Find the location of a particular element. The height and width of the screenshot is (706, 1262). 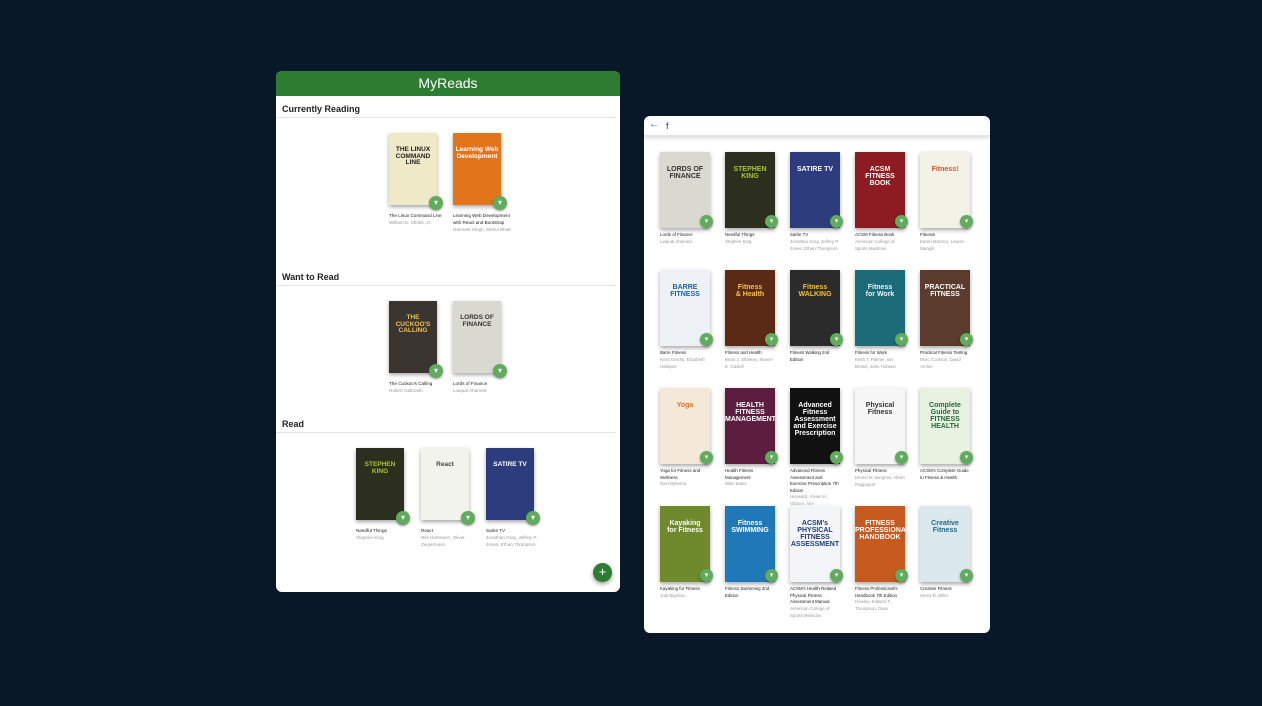

book-cover-text: SATIRE TV is located at coordinates (510, 464).